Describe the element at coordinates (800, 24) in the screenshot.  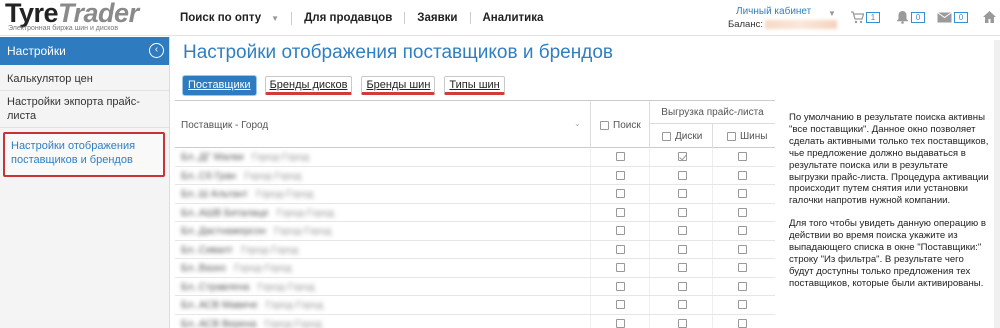
I see `balance-value-redacted` at that location.